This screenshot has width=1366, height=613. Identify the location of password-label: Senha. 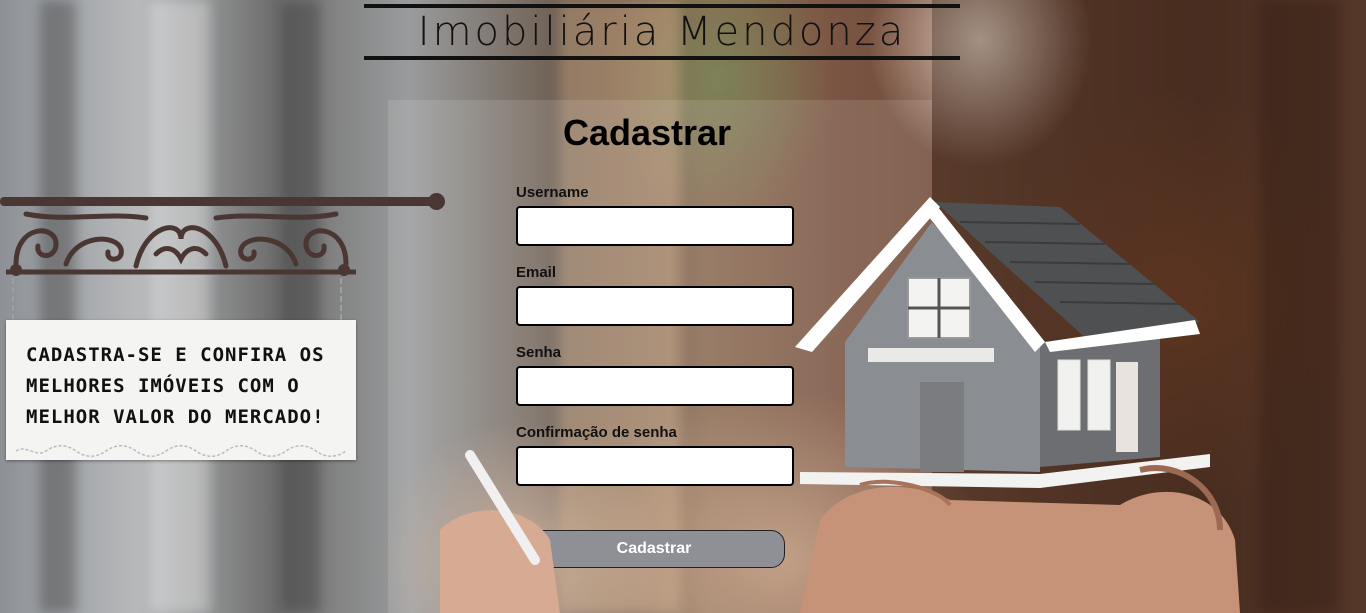
(539, 352).